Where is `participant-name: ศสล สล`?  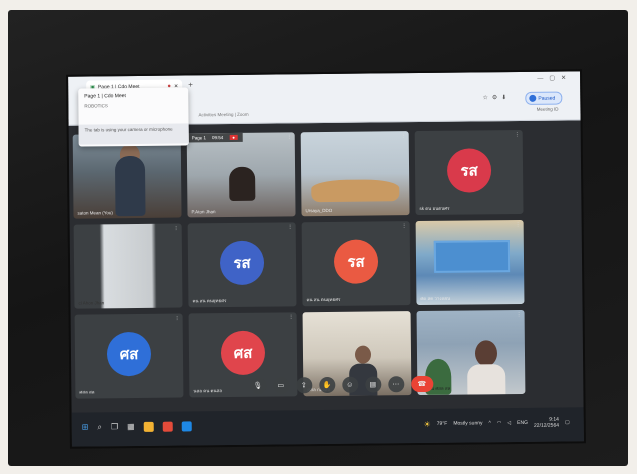 participant-name: ศสล สล is located at coordinates (87, 392).